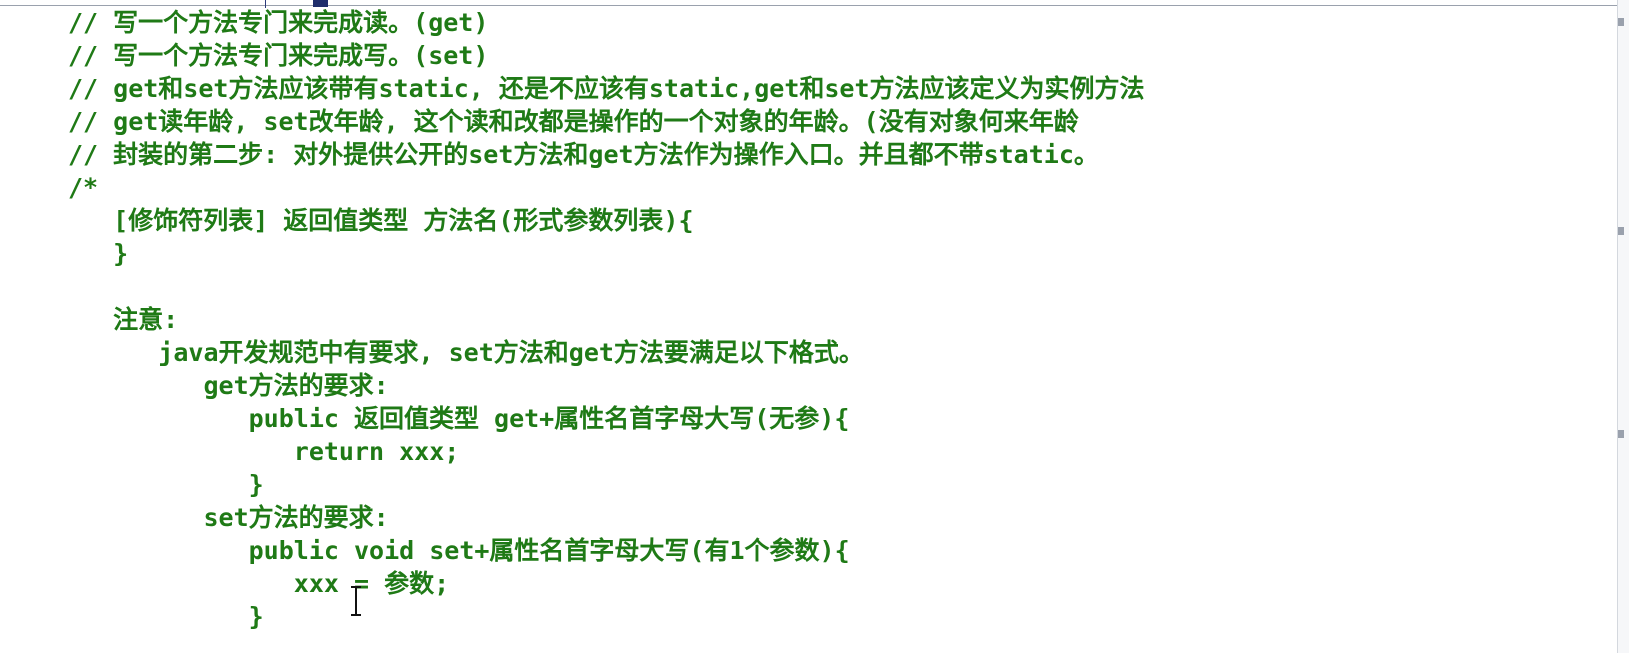 The width and height of the screenshot is (1629, 653). I want to click on code-line: return xxx;, so click(264, 451).